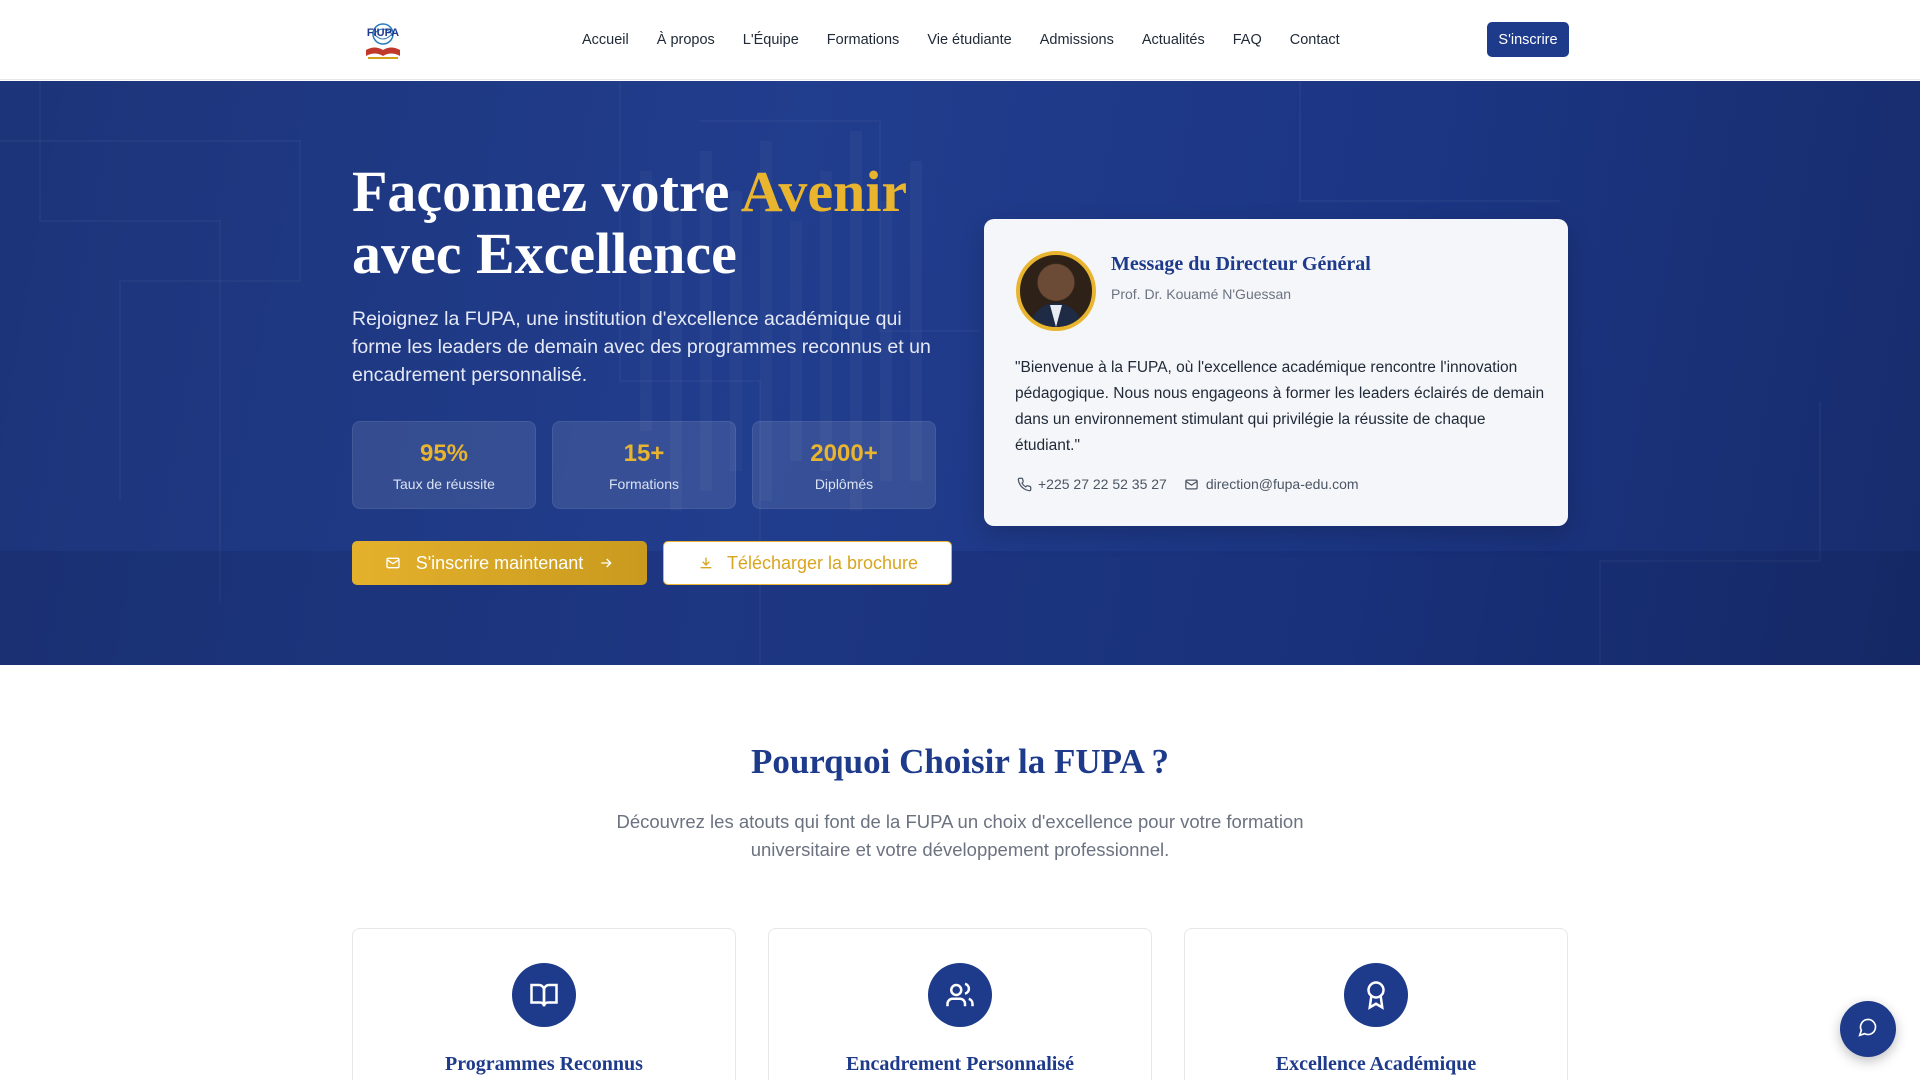  What do you see at coordinates (686, 40) in the screenshot?
I see `nav-link-a-propos: À propos` at bounding box center [686, 40].